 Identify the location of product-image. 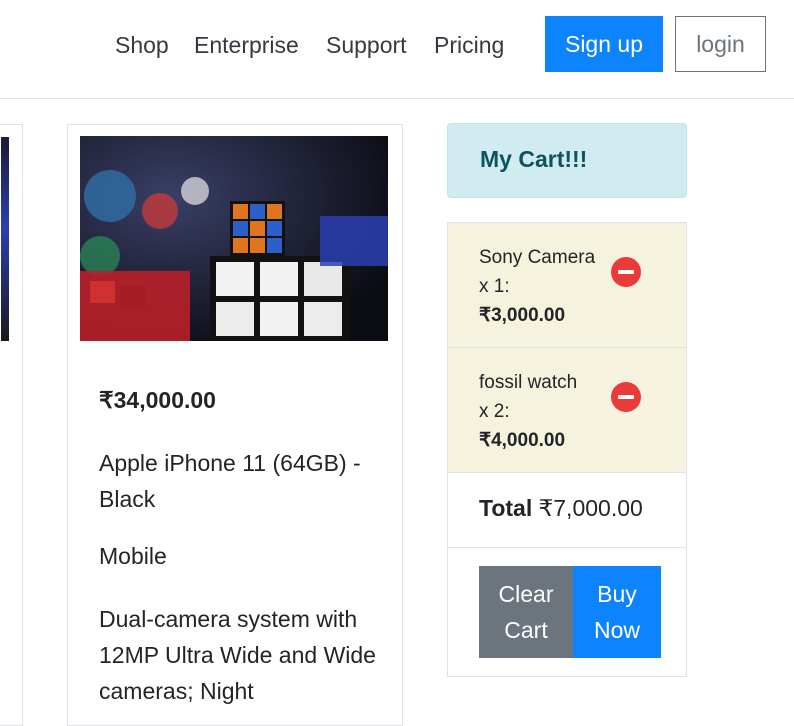
(234, 238).